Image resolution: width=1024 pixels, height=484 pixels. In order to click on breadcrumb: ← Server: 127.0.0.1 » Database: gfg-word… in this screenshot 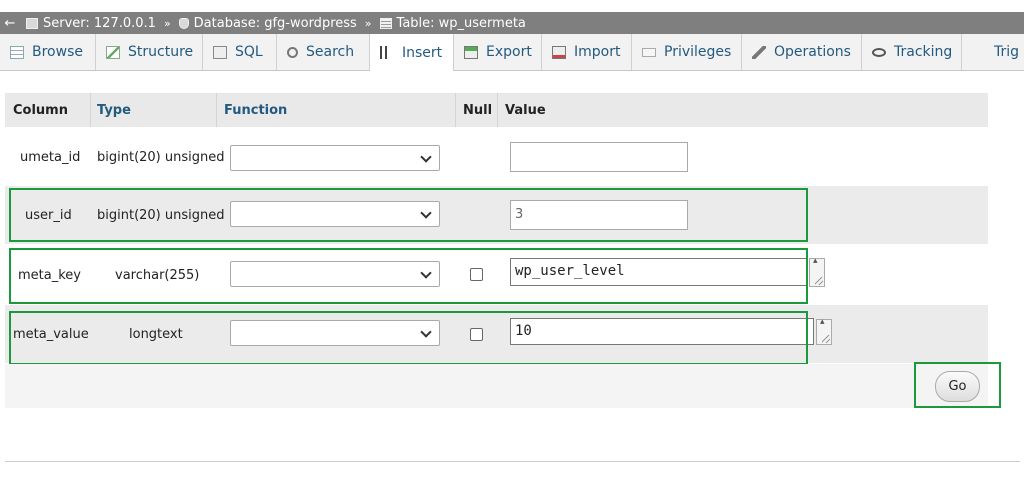, I will do `click(512, 23)`.